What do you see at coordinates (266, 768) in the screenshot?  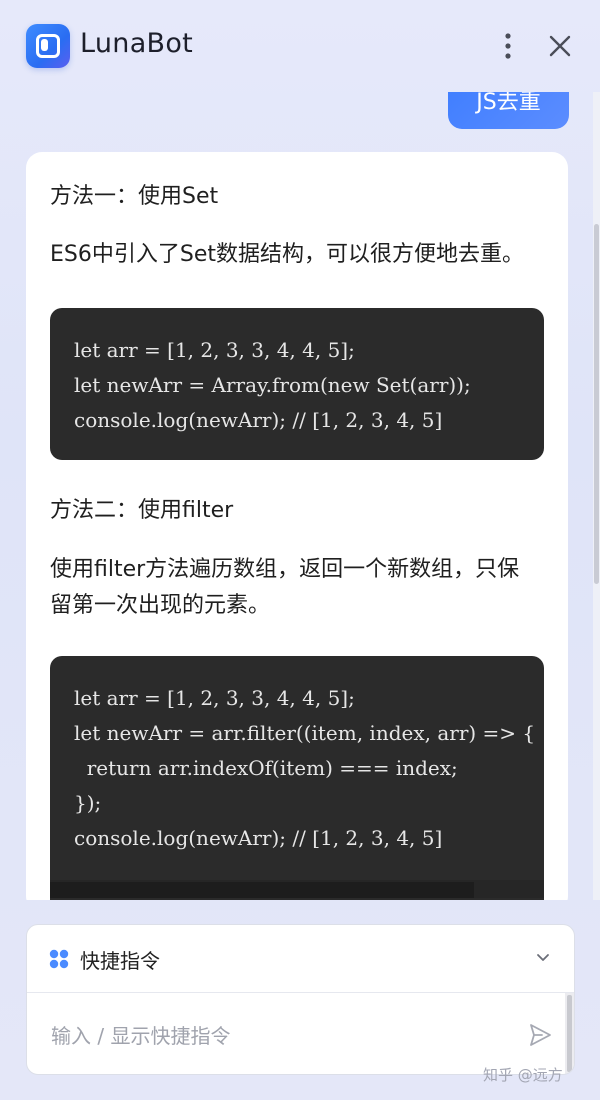 I see `code-line: return arr.indexOf(item) === index;` at bounding box center [266, 768].